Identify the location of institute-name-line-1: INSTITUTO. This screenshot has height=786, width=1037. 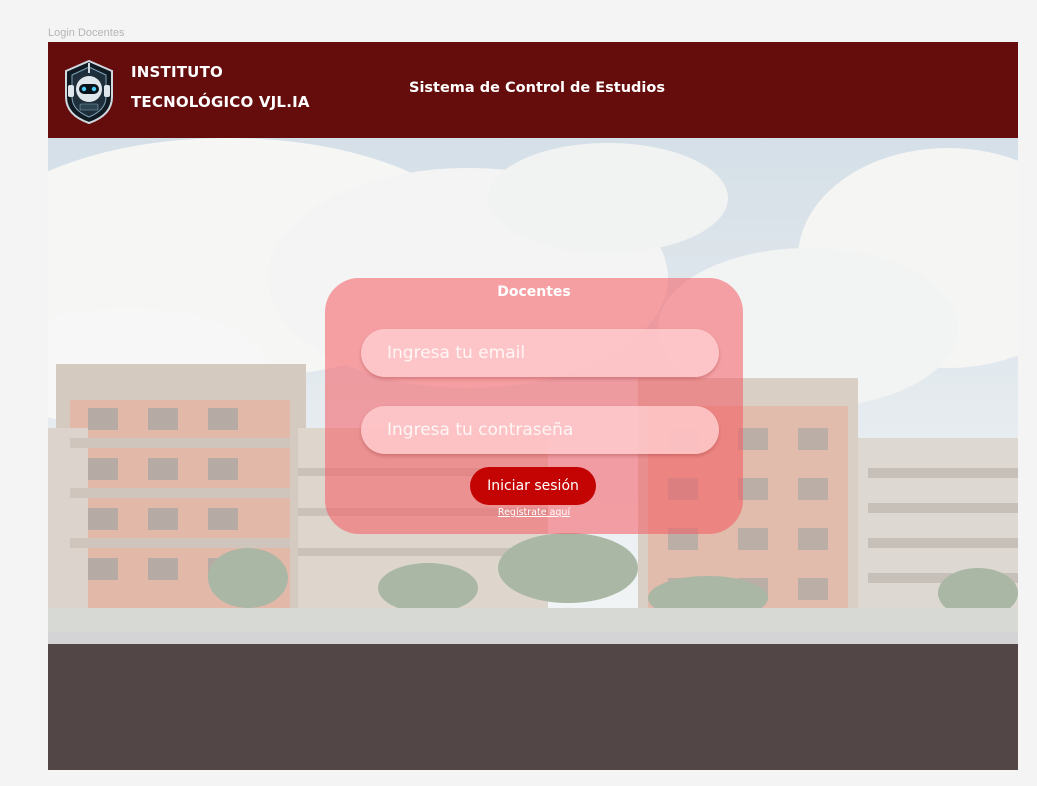
(177, 72).